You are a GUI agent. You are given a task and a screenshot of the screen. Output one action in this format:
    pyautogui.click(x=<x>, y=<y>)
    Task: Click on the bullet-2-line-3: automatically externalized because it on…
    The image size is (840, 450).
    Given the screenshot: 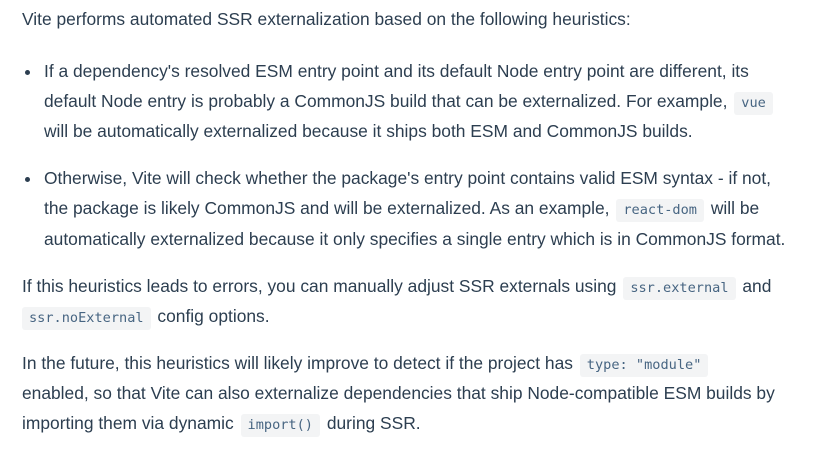 What is the action you would take?
    pyautogui.click(x=415, y=239)
    